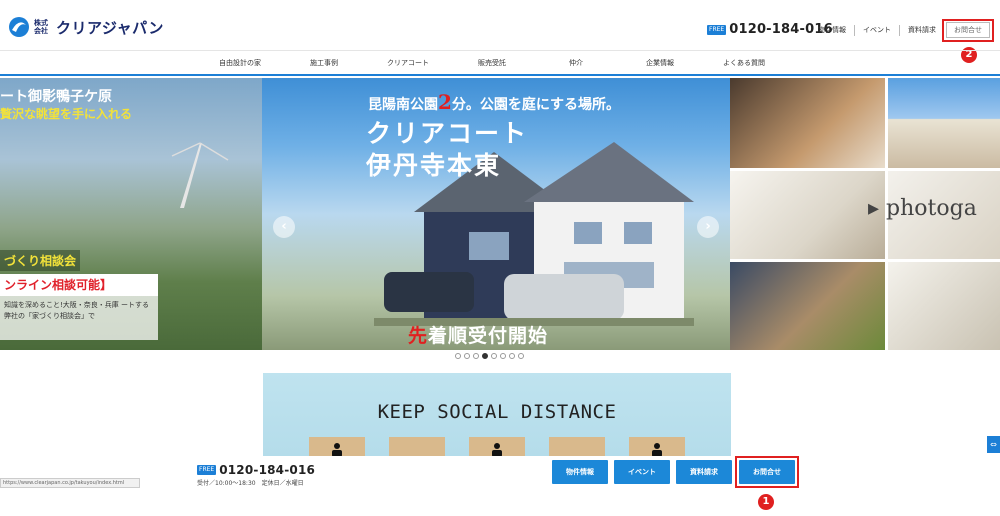 Image resolution: width=1000 pixels, height=516 pixels. I want to click on footer-events-button: イベント, so click(642, 472).